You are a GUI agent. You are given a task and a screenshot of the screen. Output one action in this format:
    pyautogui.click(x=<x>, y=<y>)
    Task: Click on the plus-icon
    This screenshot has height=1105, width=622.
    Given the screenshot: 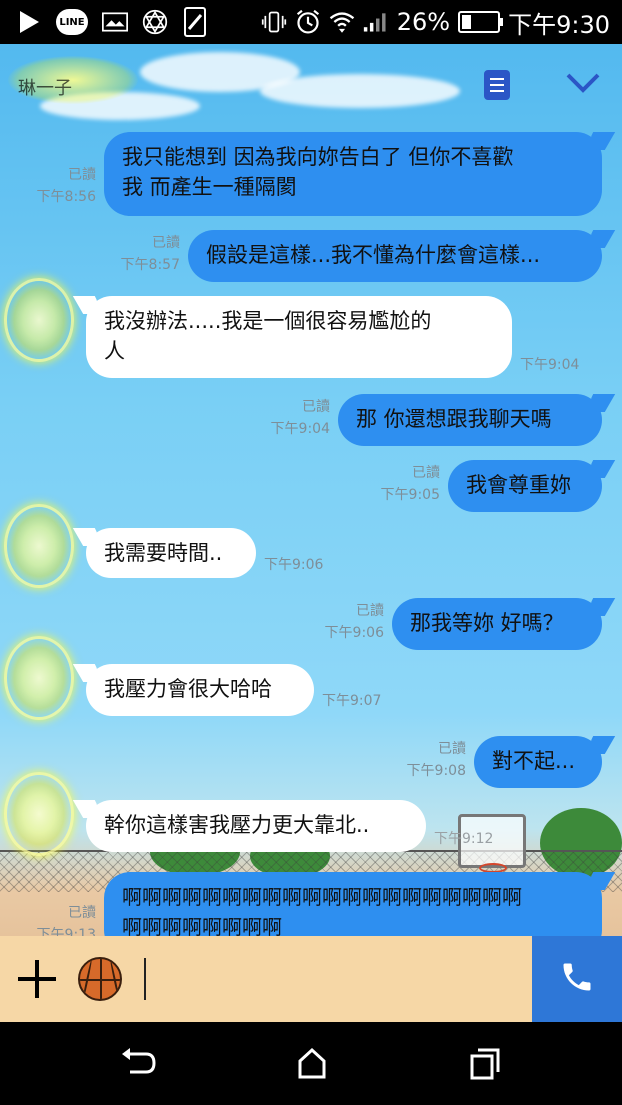 What is the action you would take?
    pyautogui.click(x=37, y=979)
    